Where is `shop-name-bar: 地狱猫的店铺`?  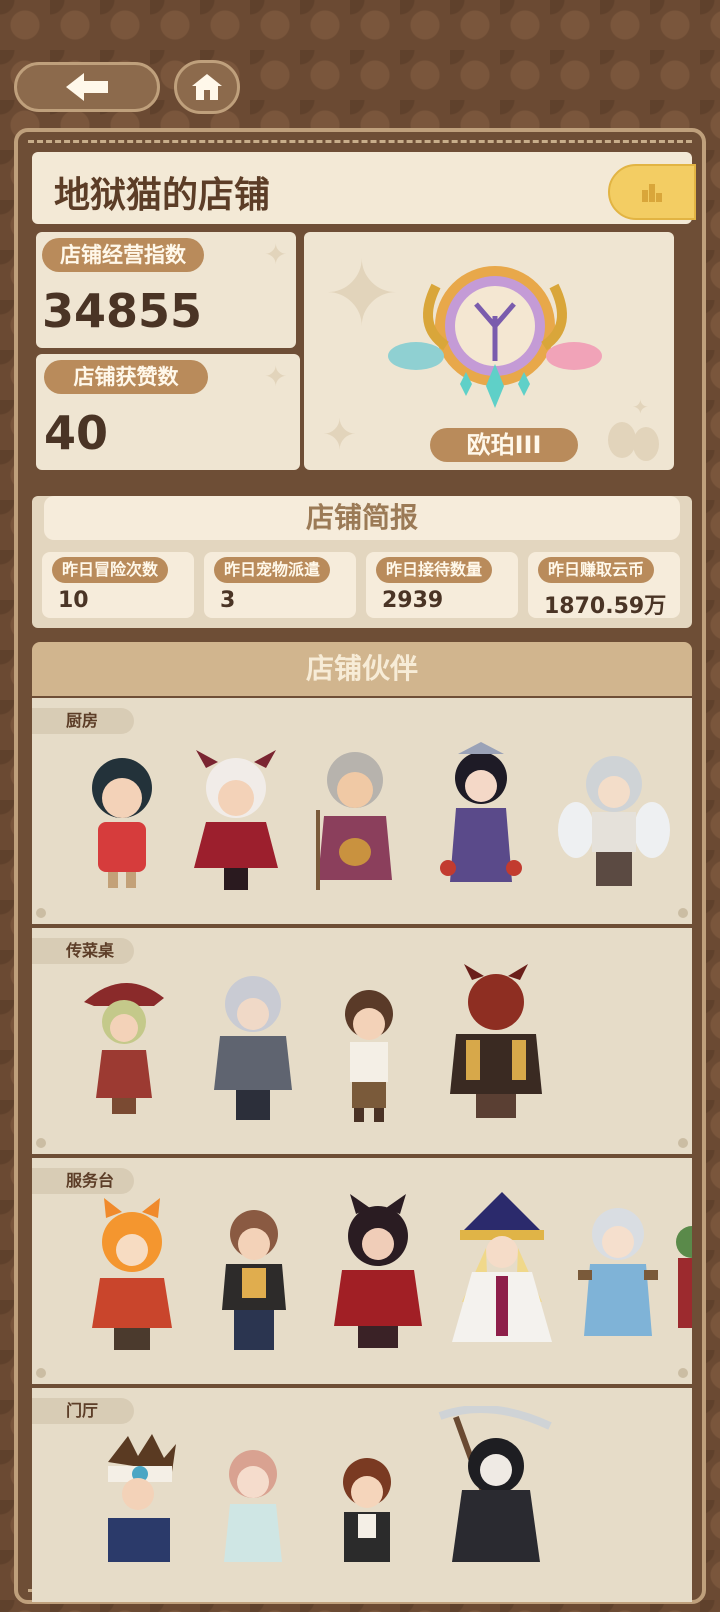 shop-name-bar: 地狱猫的店铺 is located at coordinates (364, 188).